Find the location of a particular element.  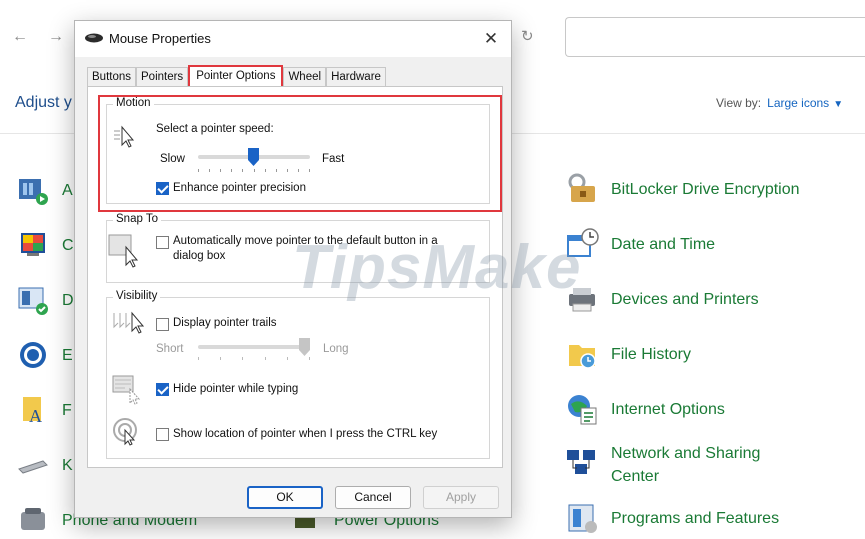

cp-item-label: Date and Time is located at coordinates (663, 244).